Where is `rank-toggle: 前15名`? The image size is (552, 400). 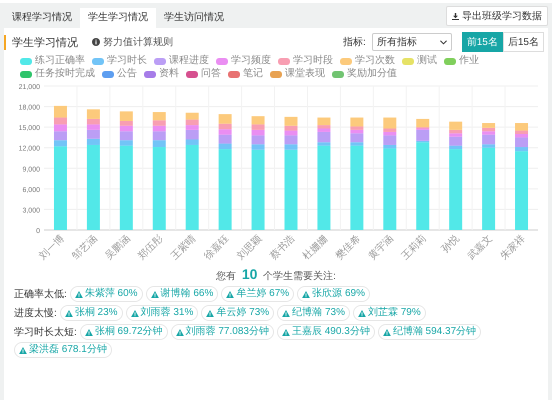 rank-toggle: 前15名 is located at coordinates (482, 42).